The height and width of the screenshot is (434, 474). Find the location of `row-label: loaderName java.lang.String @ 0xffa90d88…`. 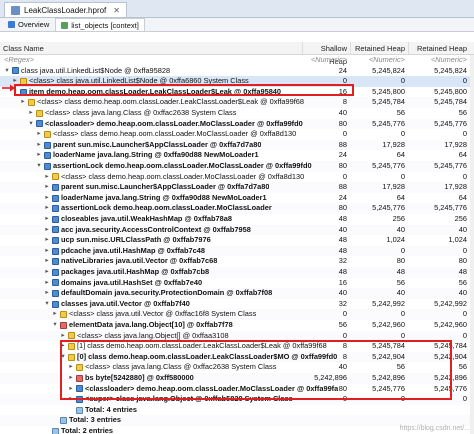

row-label: loaderName java.lang.String @ 0xffa90d88… is located at coordinates (164, 197).